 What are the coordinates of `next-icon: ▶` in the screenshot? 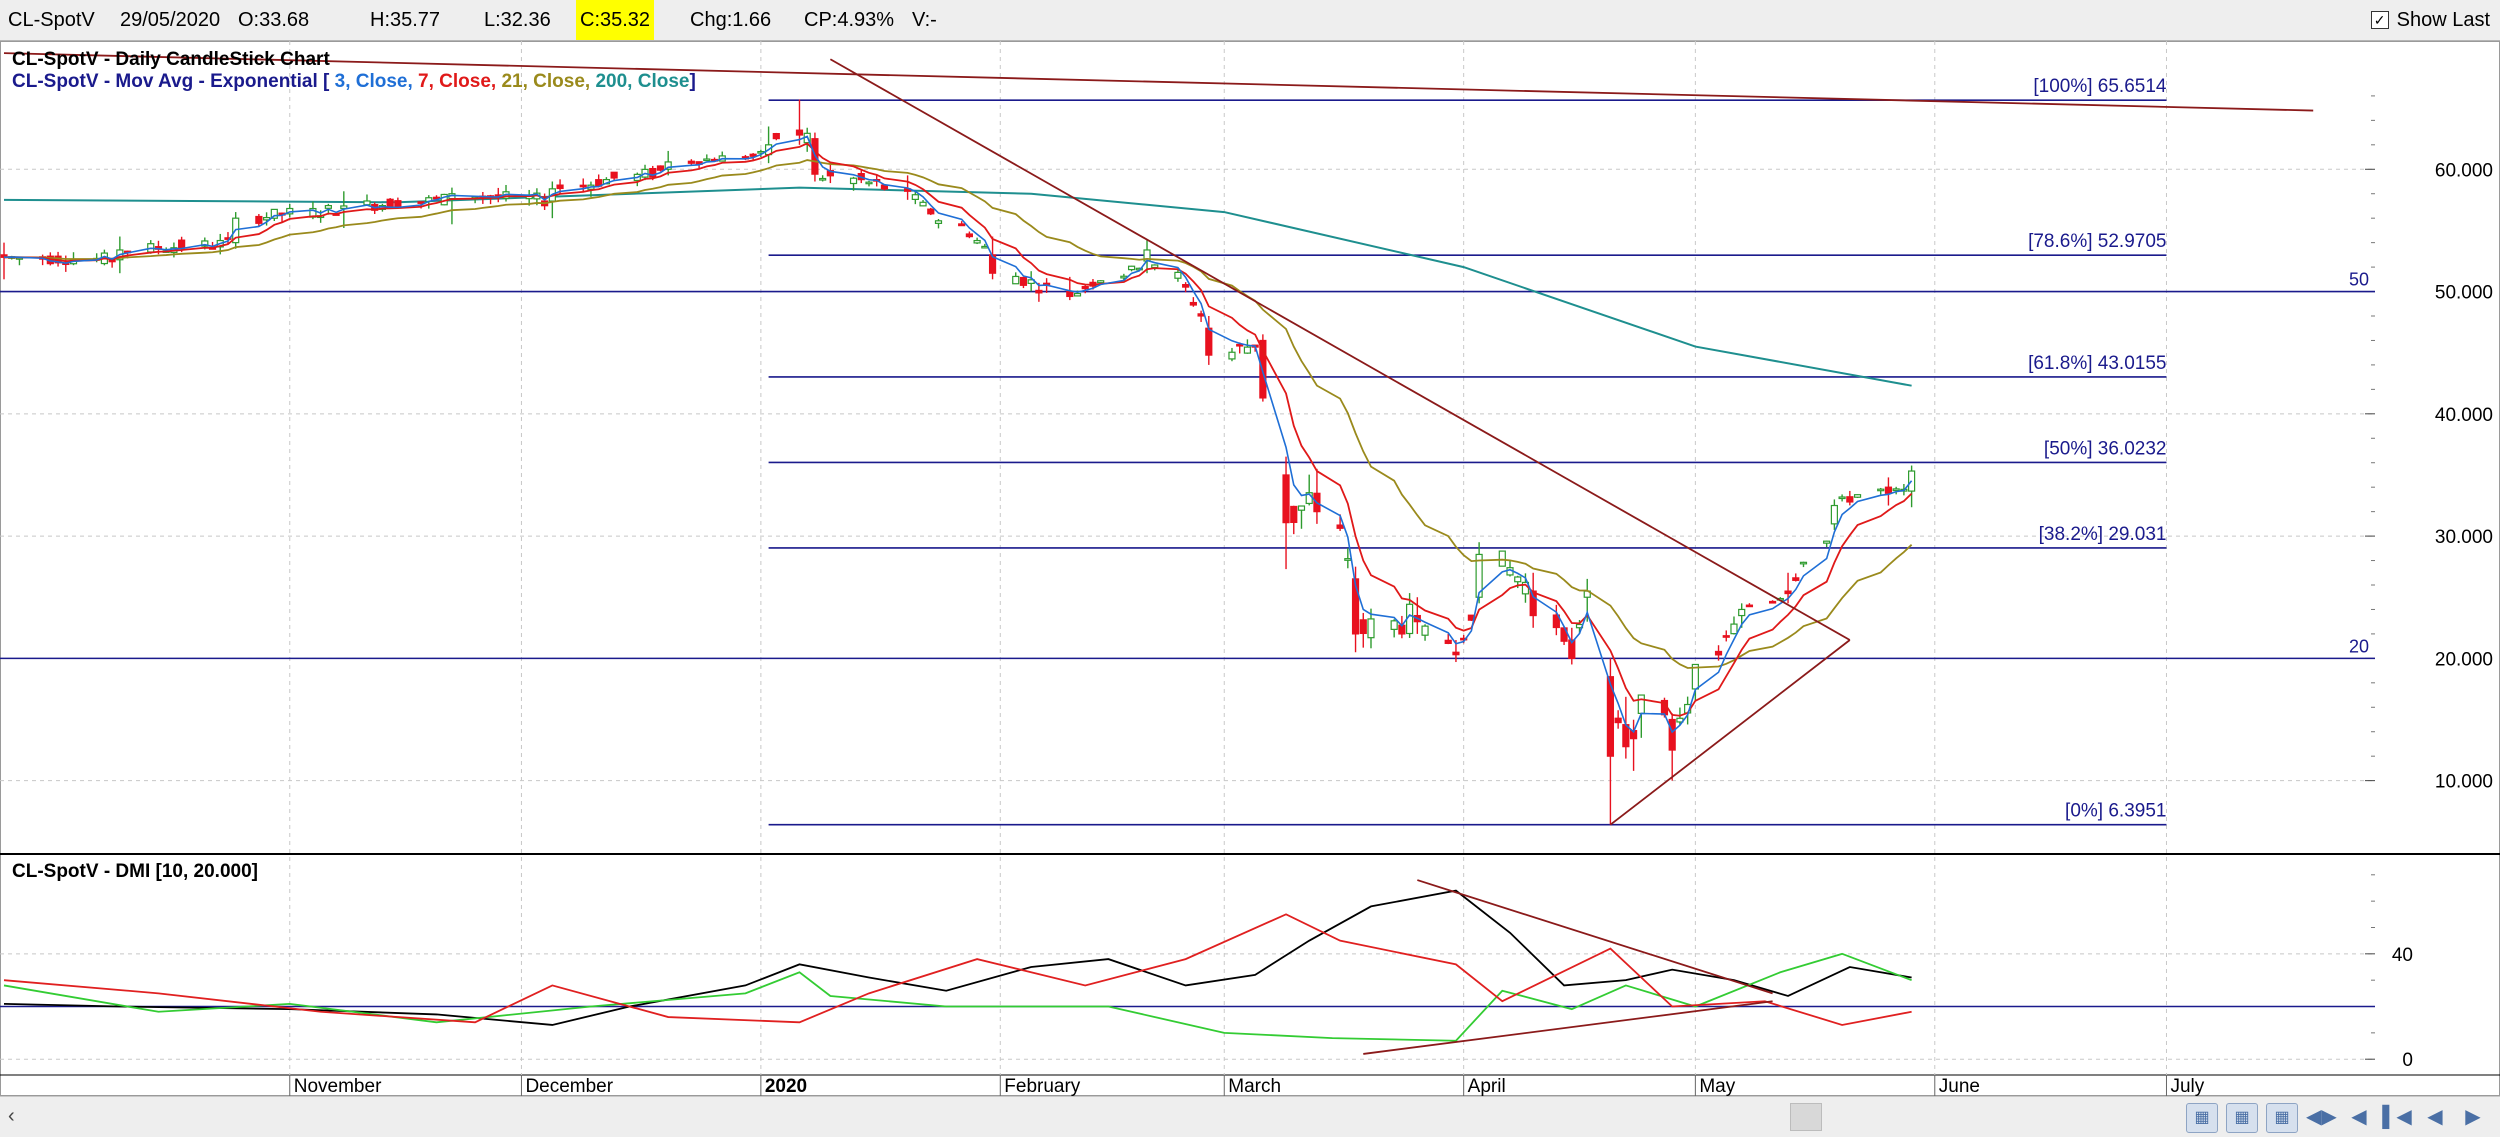 It's located at (2473, 1117).